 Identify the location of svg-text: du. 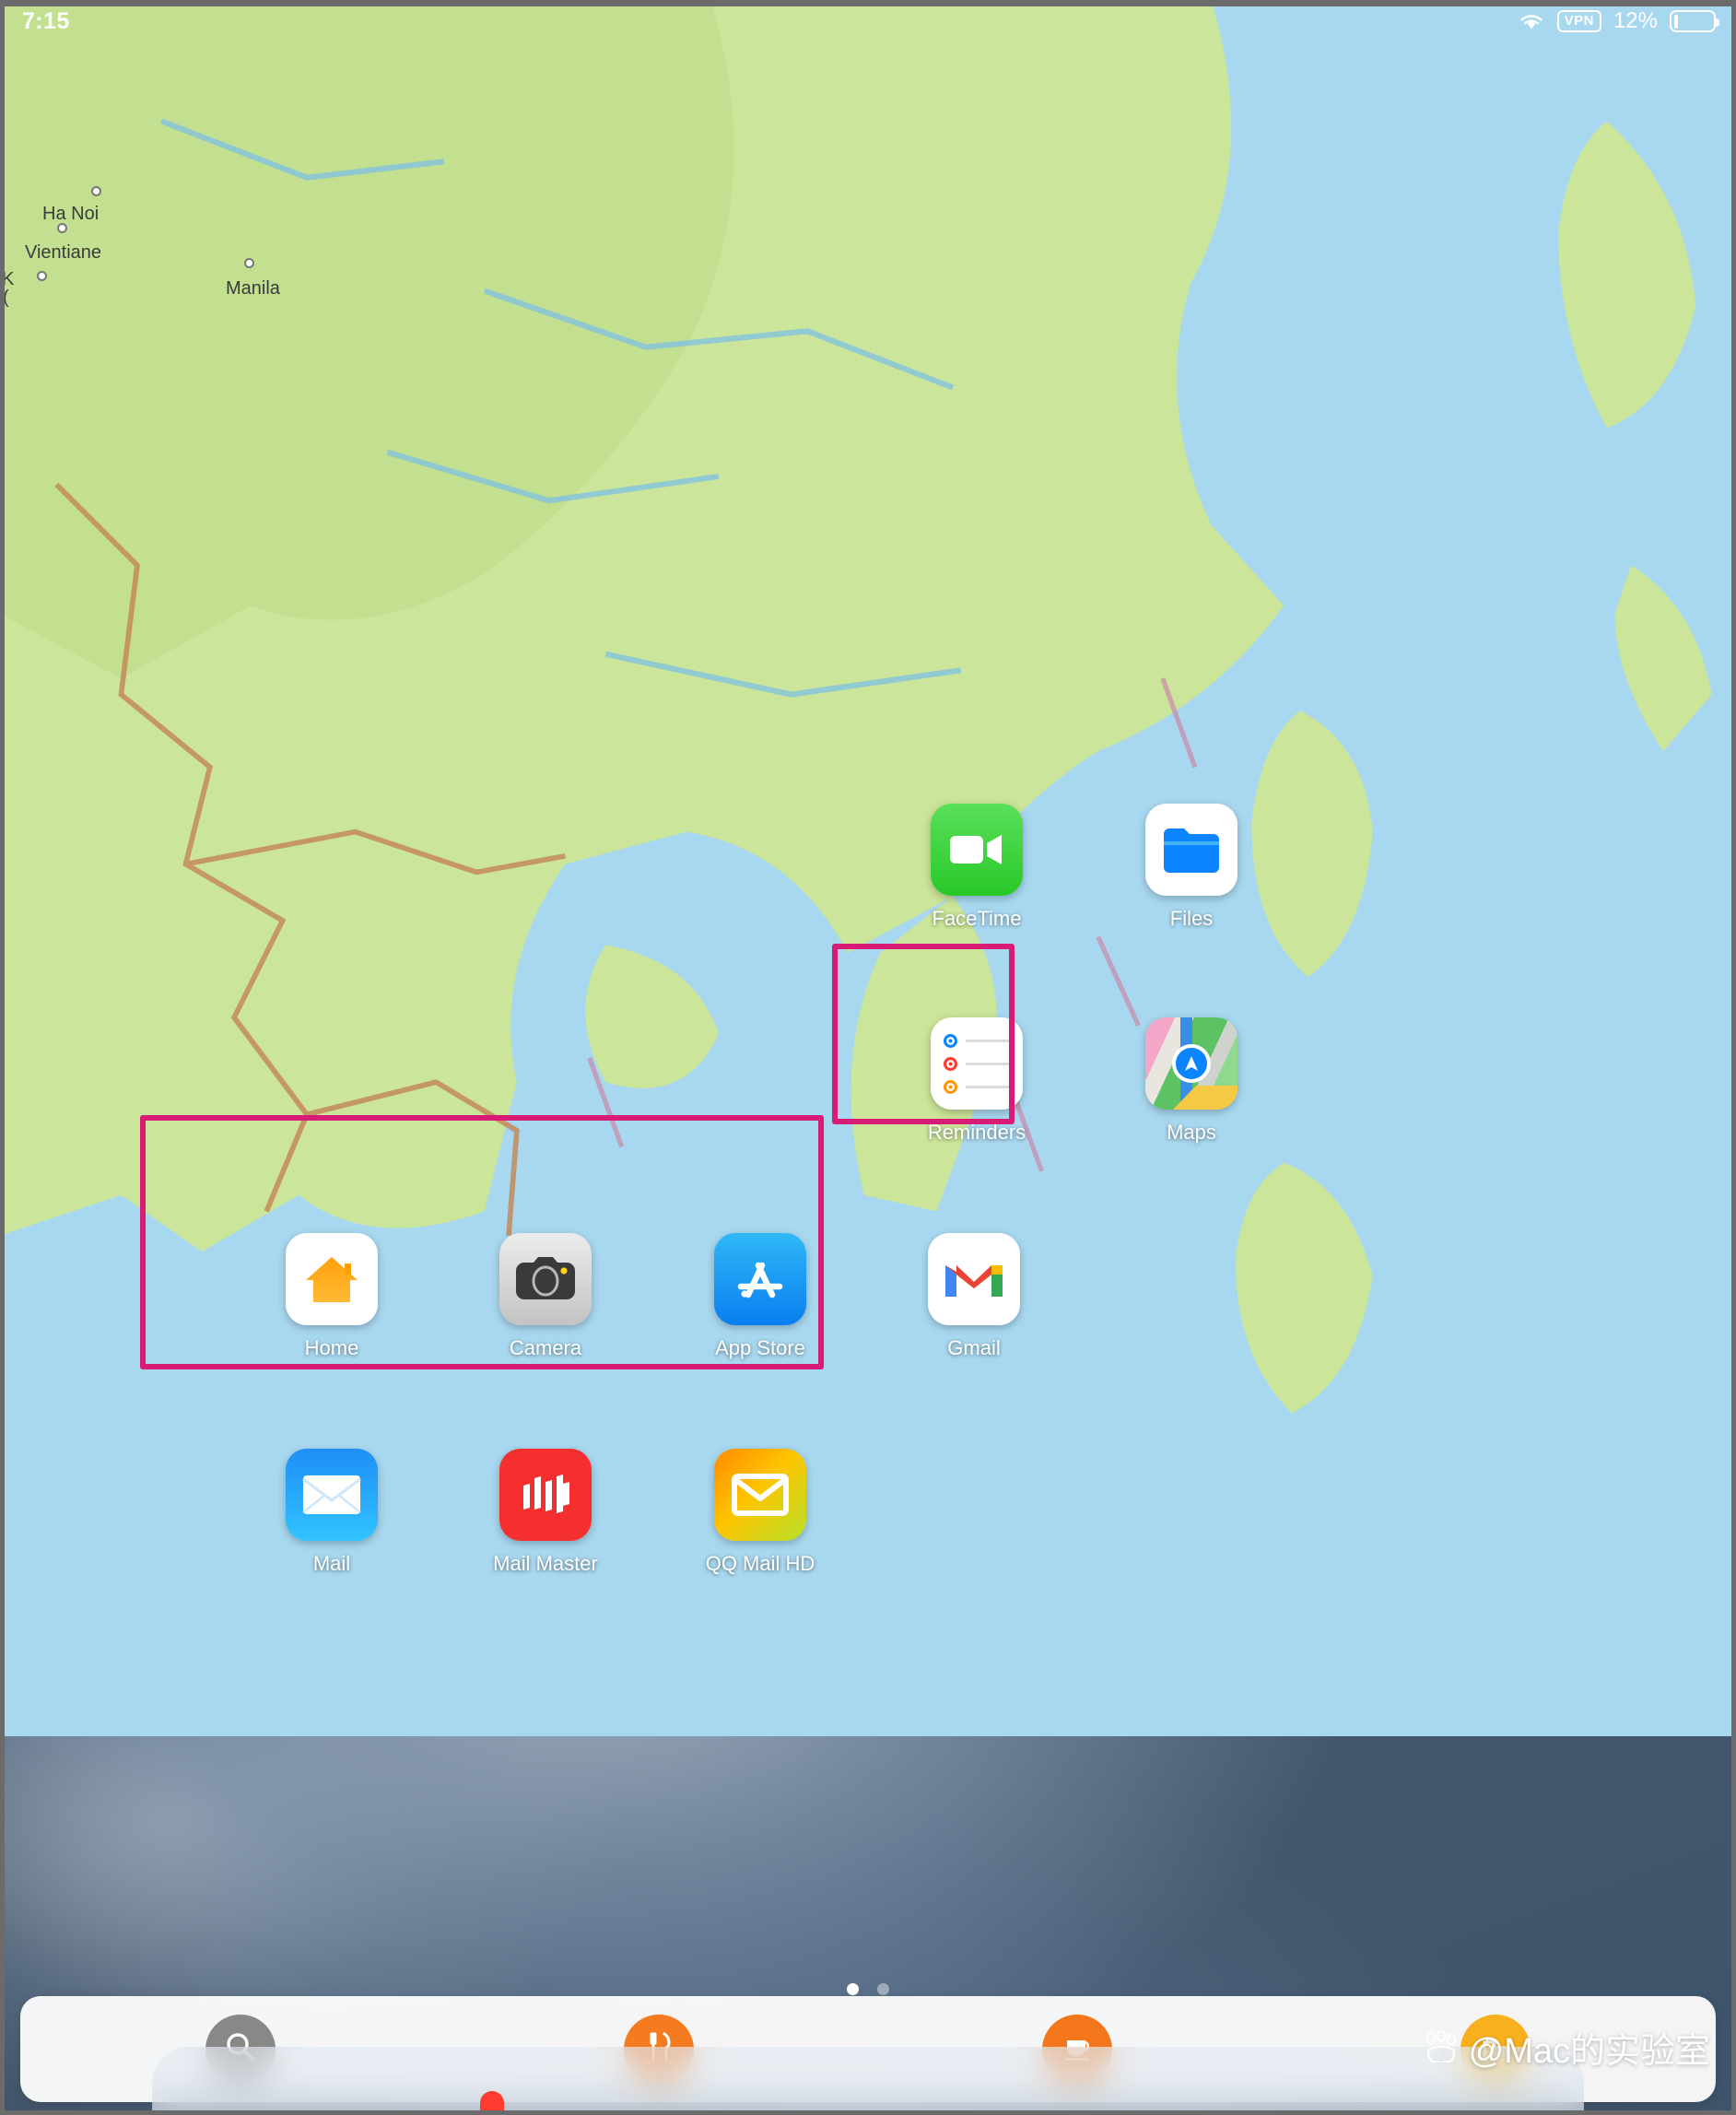
(1441, 2057).